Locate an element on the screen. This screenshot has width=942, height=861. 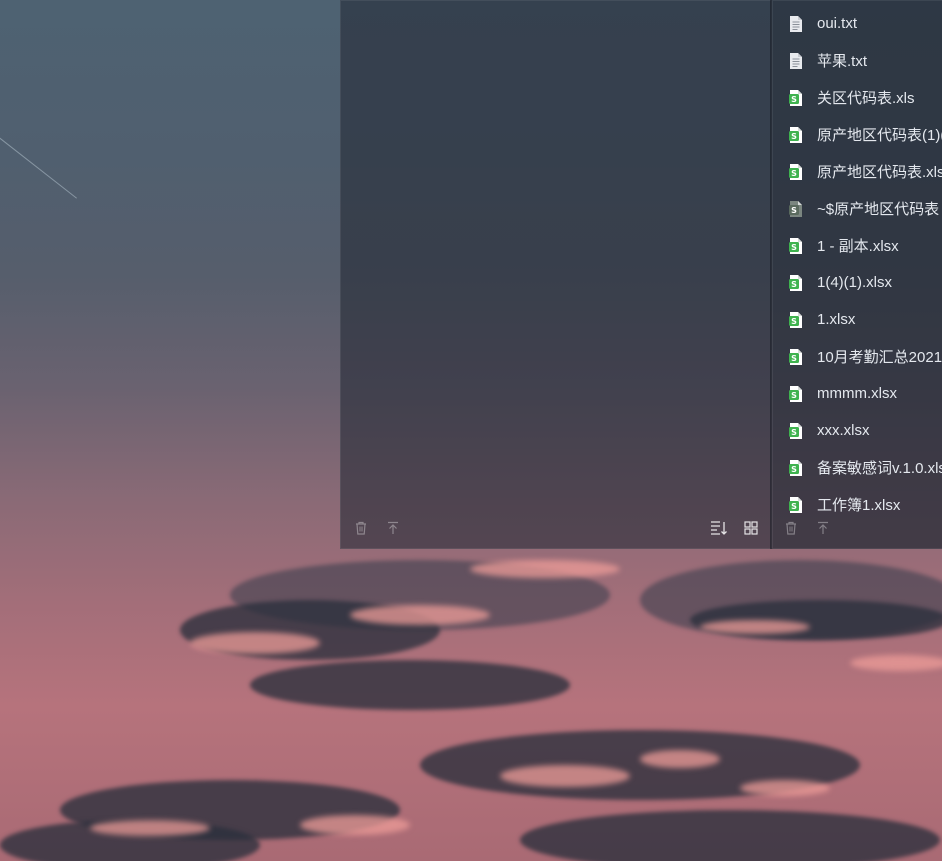
file-name: 备案敏感词v.1.0.xls is located at coordinates (879, 468).